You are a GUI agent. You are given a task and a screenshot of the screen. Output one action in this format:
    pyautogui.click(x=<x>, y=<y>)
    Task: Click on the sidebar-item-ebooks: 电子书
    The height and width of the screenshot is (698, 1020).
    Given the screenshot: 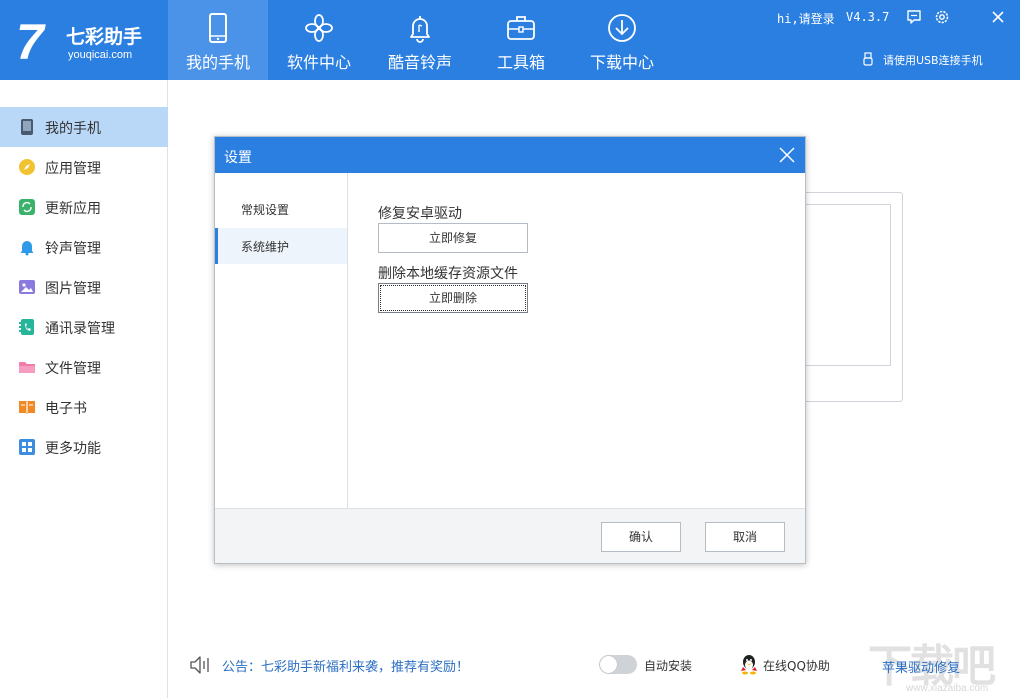 What is the action you would take?
    pyautogui.click(x=84, y=407)
    